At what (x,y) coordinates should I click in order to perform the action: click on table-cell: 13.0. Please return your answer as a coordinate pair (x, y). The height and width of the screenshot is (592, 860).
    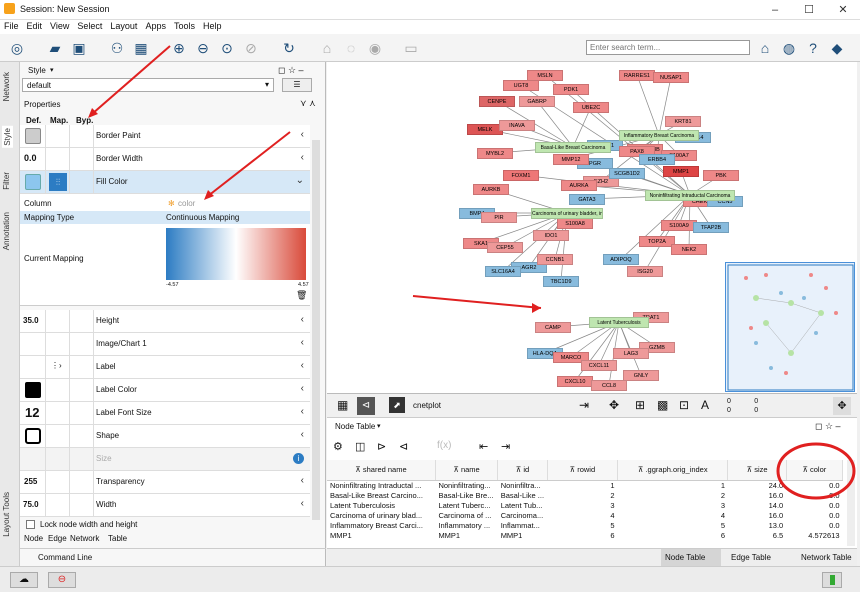
    Looking at the image, I should click on (757, 525).